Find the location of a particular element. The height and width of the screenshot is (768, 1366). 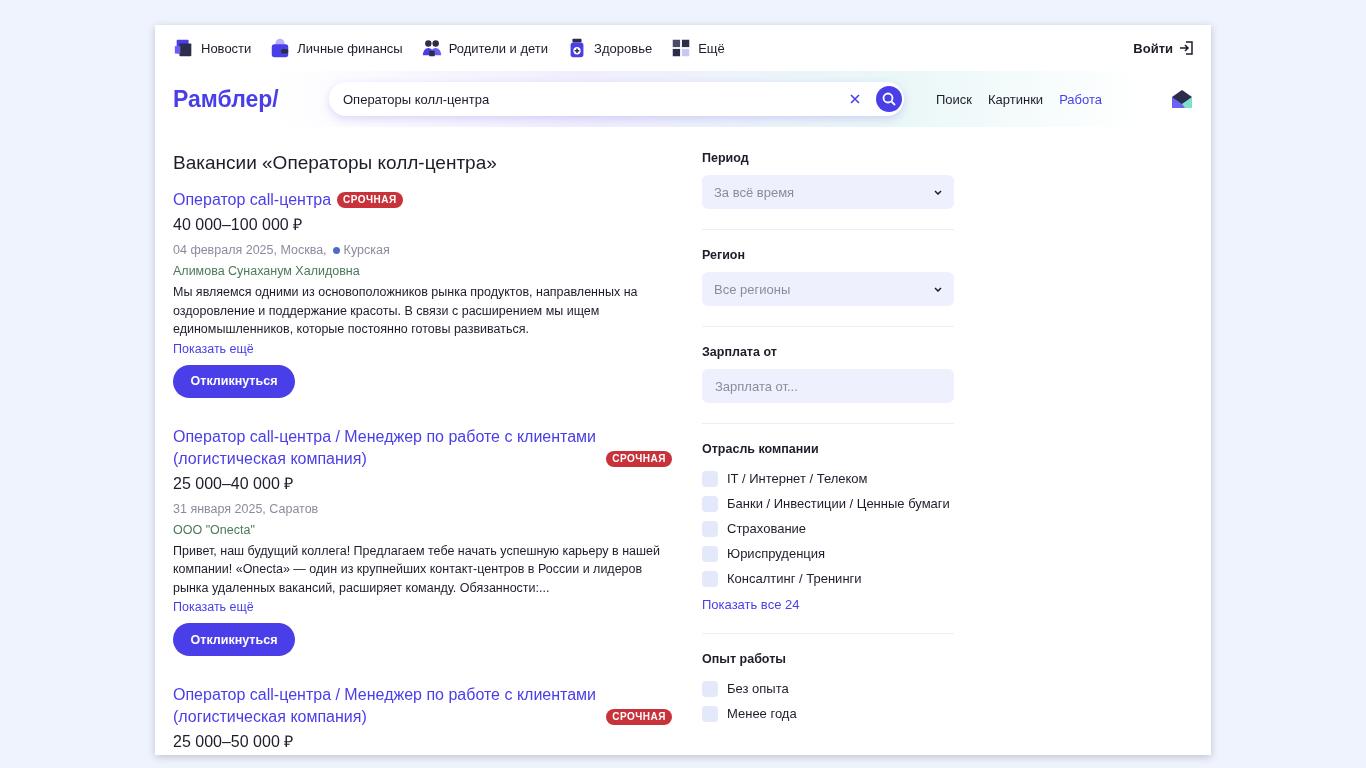

checkbox-label: Консалтинг / Тренинги is located at coordinates (794, 578).